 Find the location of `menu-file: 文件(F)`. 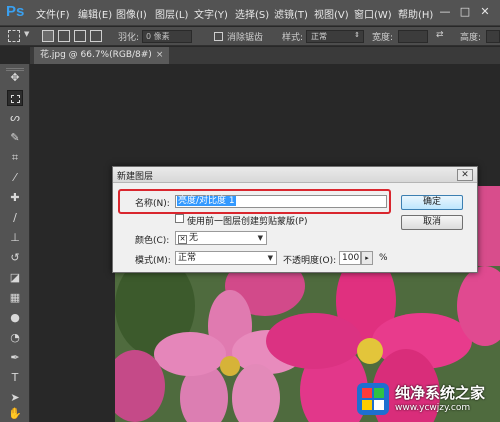

menu-file: 文件(F) is located at coordinates (53, 13).